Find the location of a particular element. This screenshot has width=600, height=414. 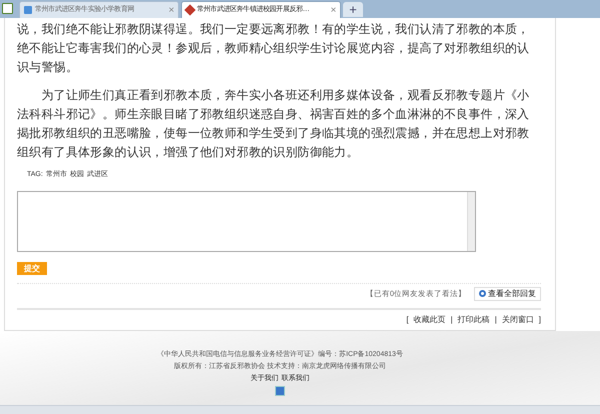

page-link: 打印此稿 is located at coordinates (474, 320).